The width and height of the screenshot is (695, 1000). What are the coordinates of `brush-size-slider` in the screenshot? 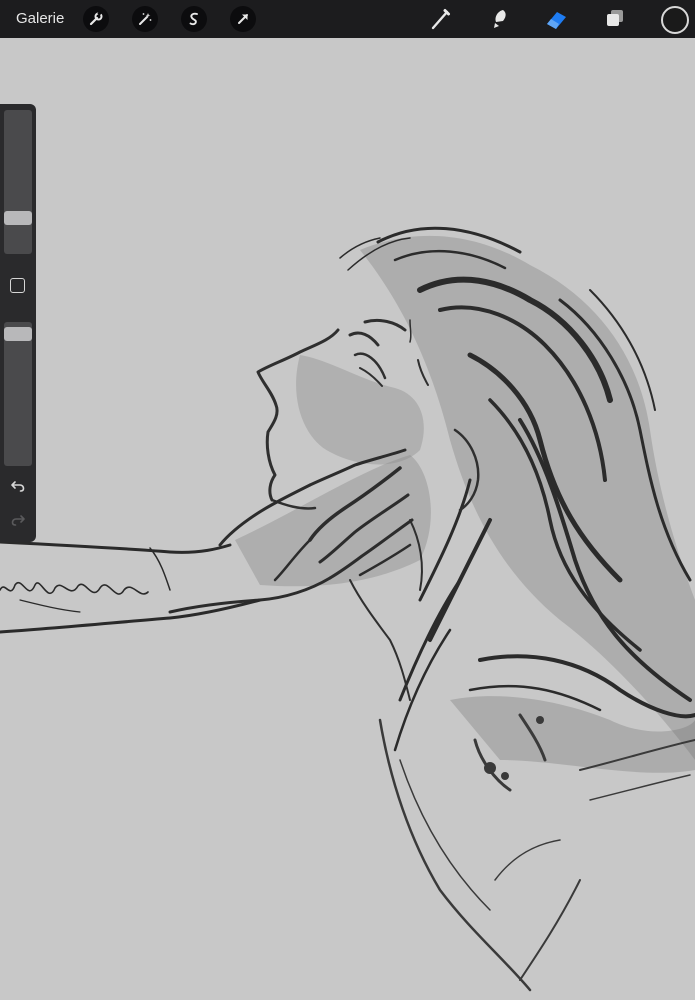 It's located at (18, 182).